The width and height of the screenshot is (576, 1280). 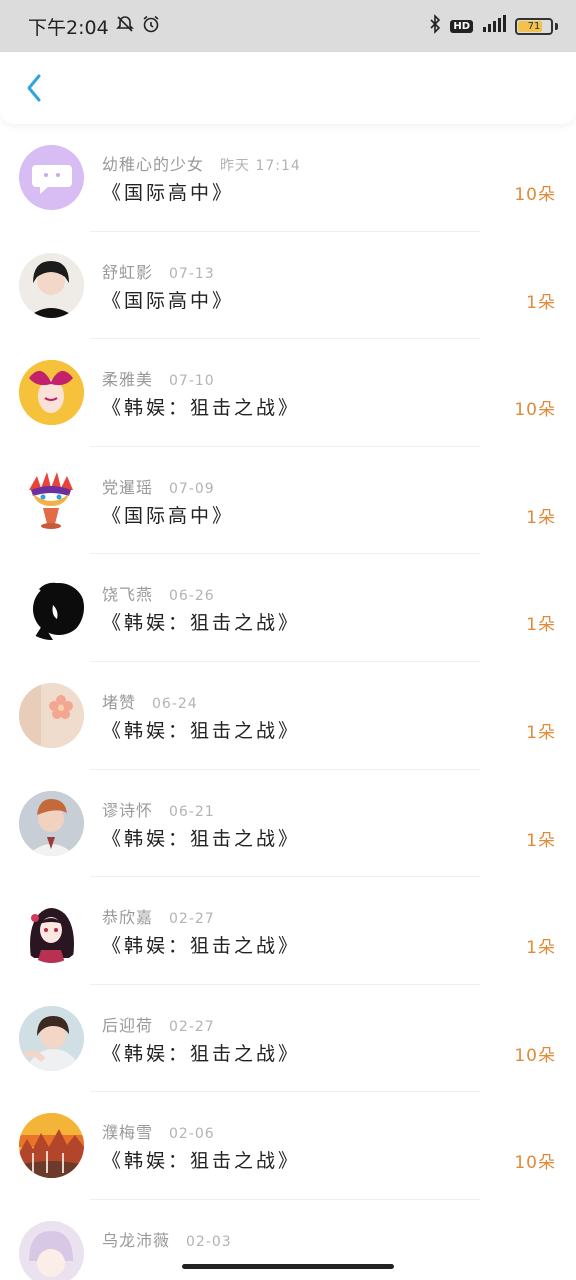 What do you see at coordinates (128, 487) in the screenshot?
I see `sender-name: 党暹瑶` at bounding box center [128, 487].